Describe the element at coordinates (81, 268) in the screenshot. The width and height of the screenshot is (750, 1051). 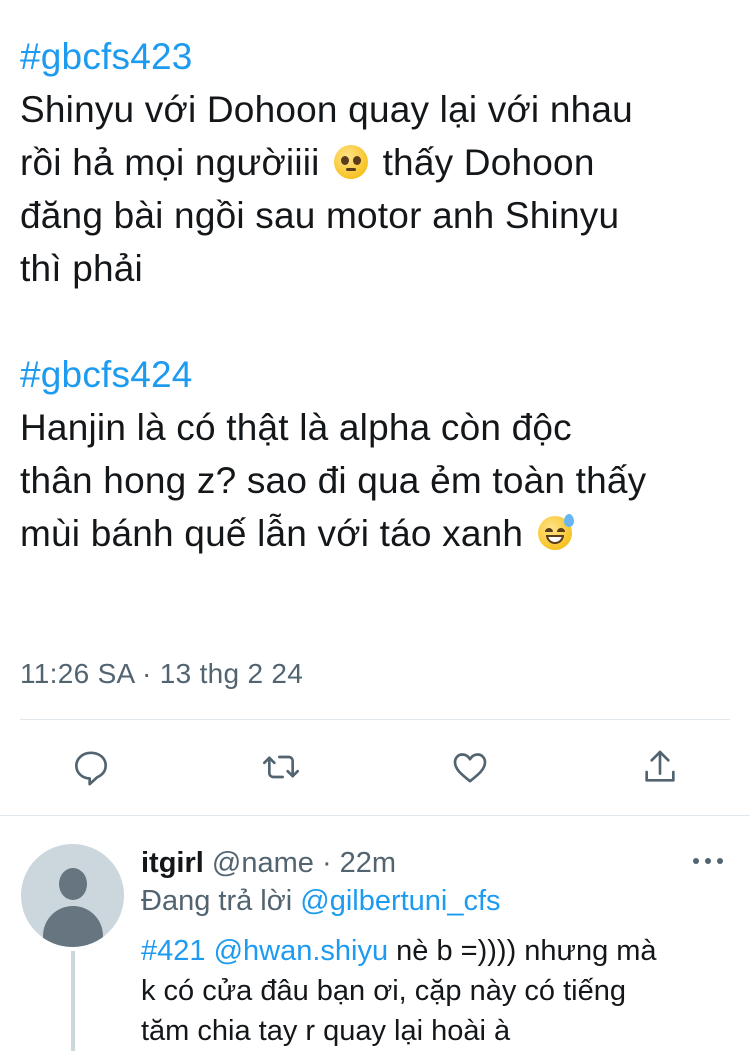
I see `tweet-text-line: thì phải` at that location.